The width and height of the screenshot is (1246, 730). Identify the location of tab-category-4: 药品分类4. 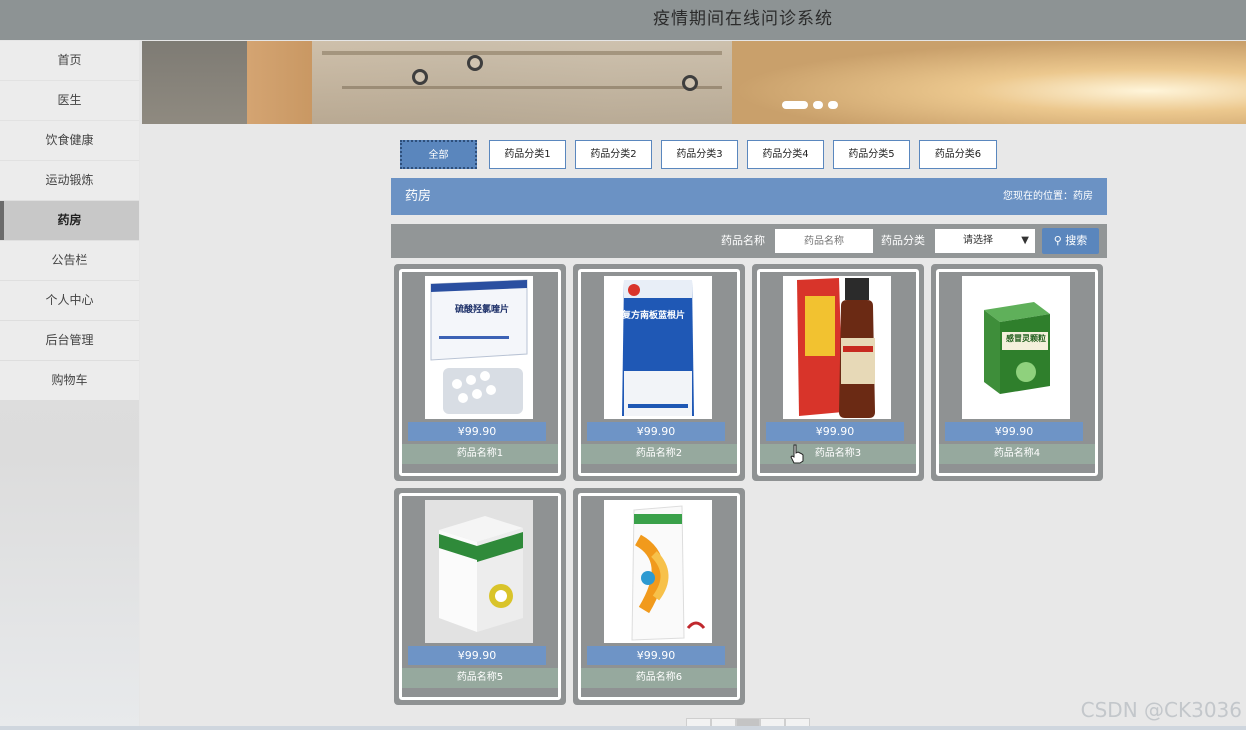
(785, 154).